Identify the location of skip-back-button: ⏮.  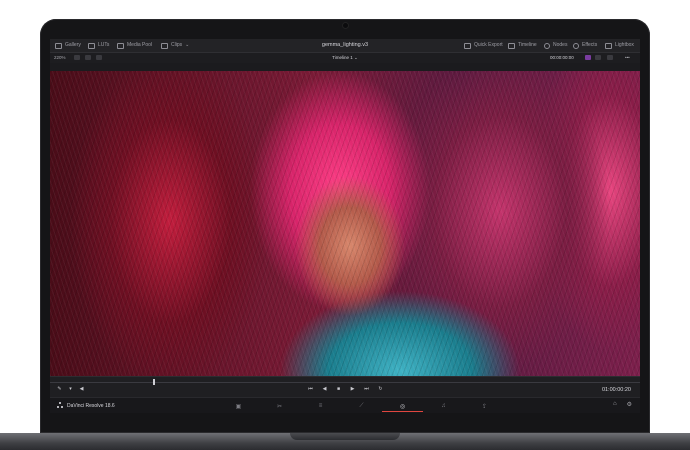
(310, 389).